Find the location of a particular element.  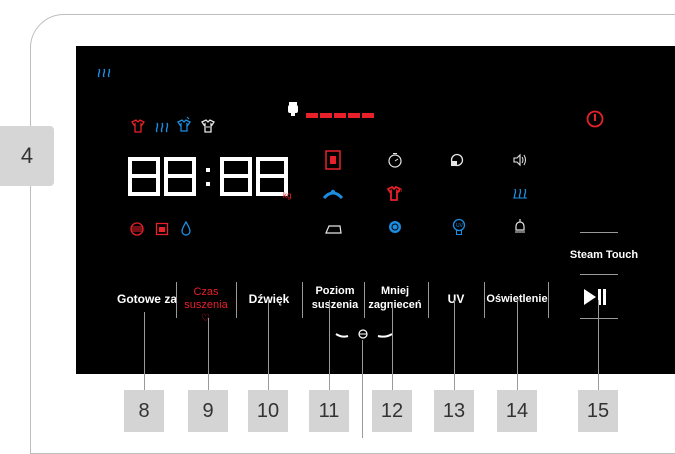

callout-8-label: 8 is located at coordinates (144, 410).